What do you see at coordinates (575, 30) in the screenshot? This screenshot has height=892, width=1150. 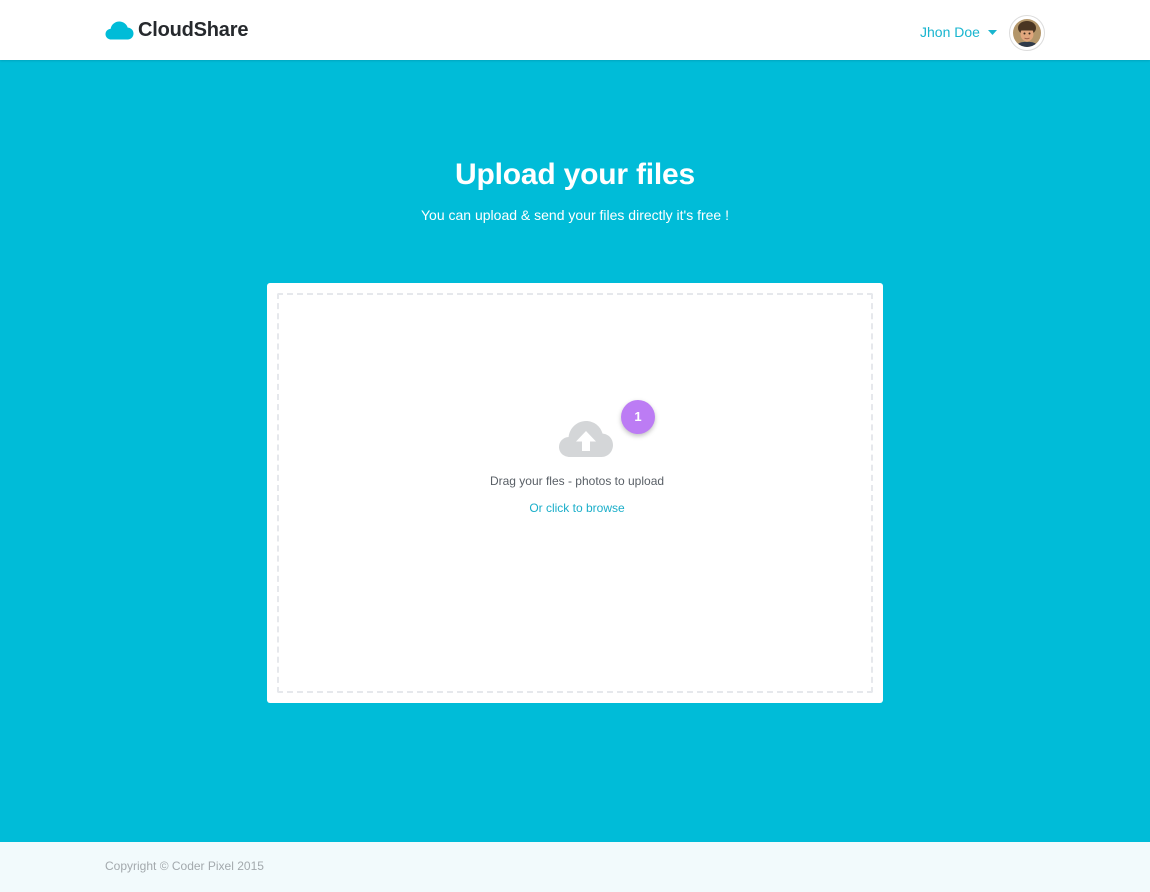 I see `top-navbar: CloudShare Jhon Doe` at bounding box center [575, 30].